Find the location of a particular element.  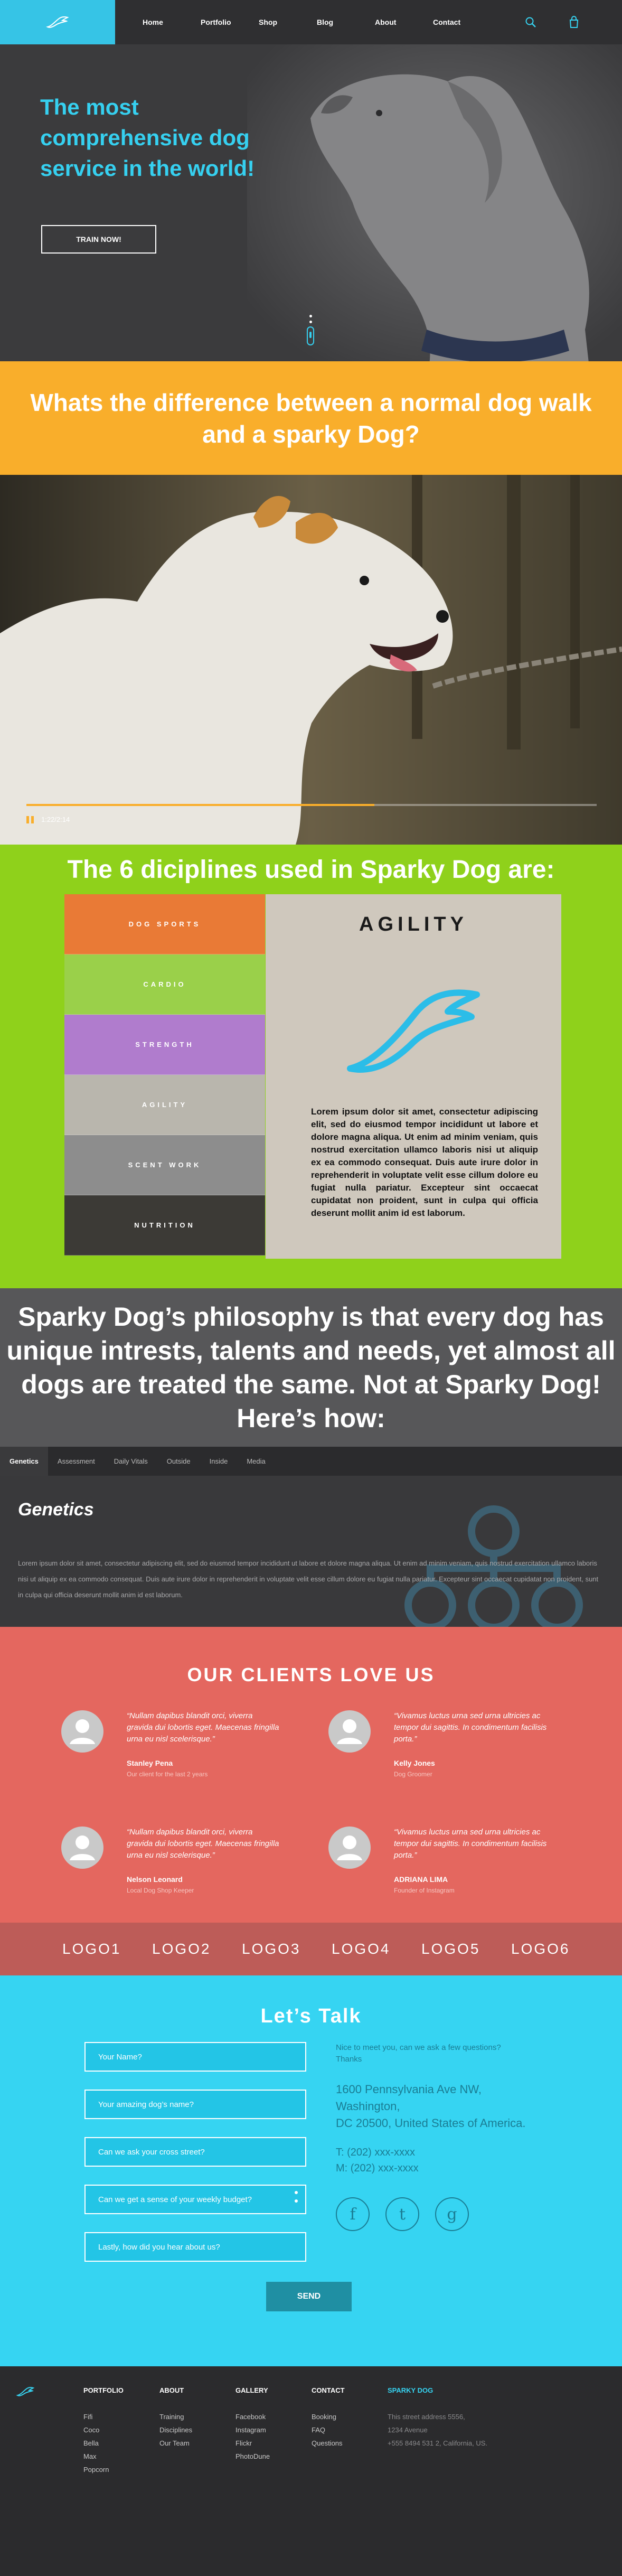

social-links: f t g is located at coordinates (402, 2214).